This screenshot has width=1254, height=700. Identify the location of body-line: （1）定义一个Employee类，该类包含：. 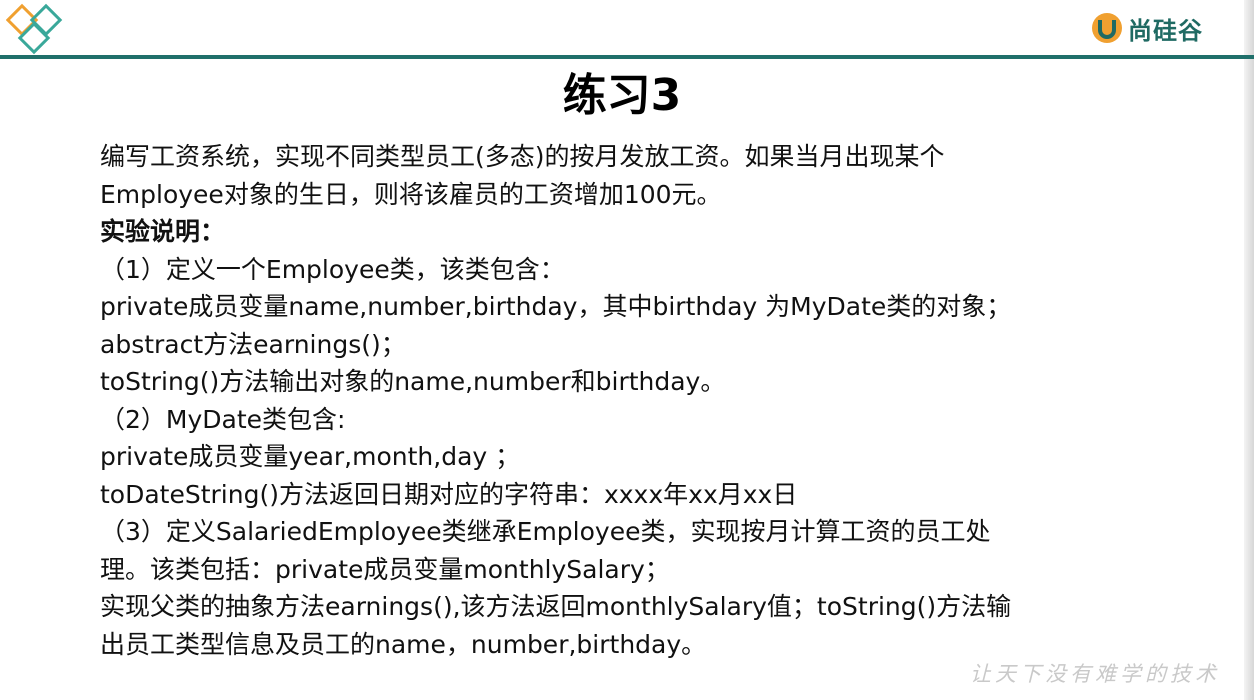
(332, 269).